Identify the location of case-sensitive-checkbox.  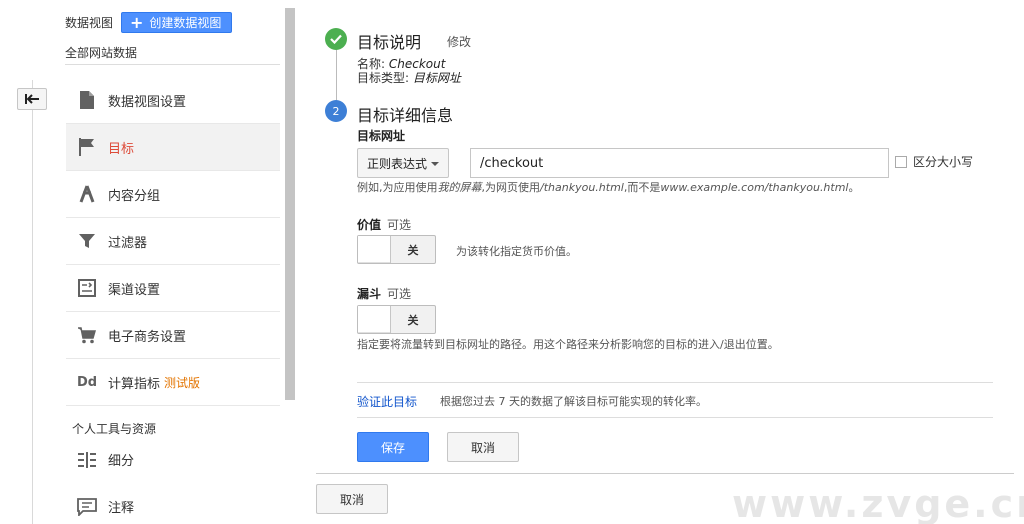
(901, 161).